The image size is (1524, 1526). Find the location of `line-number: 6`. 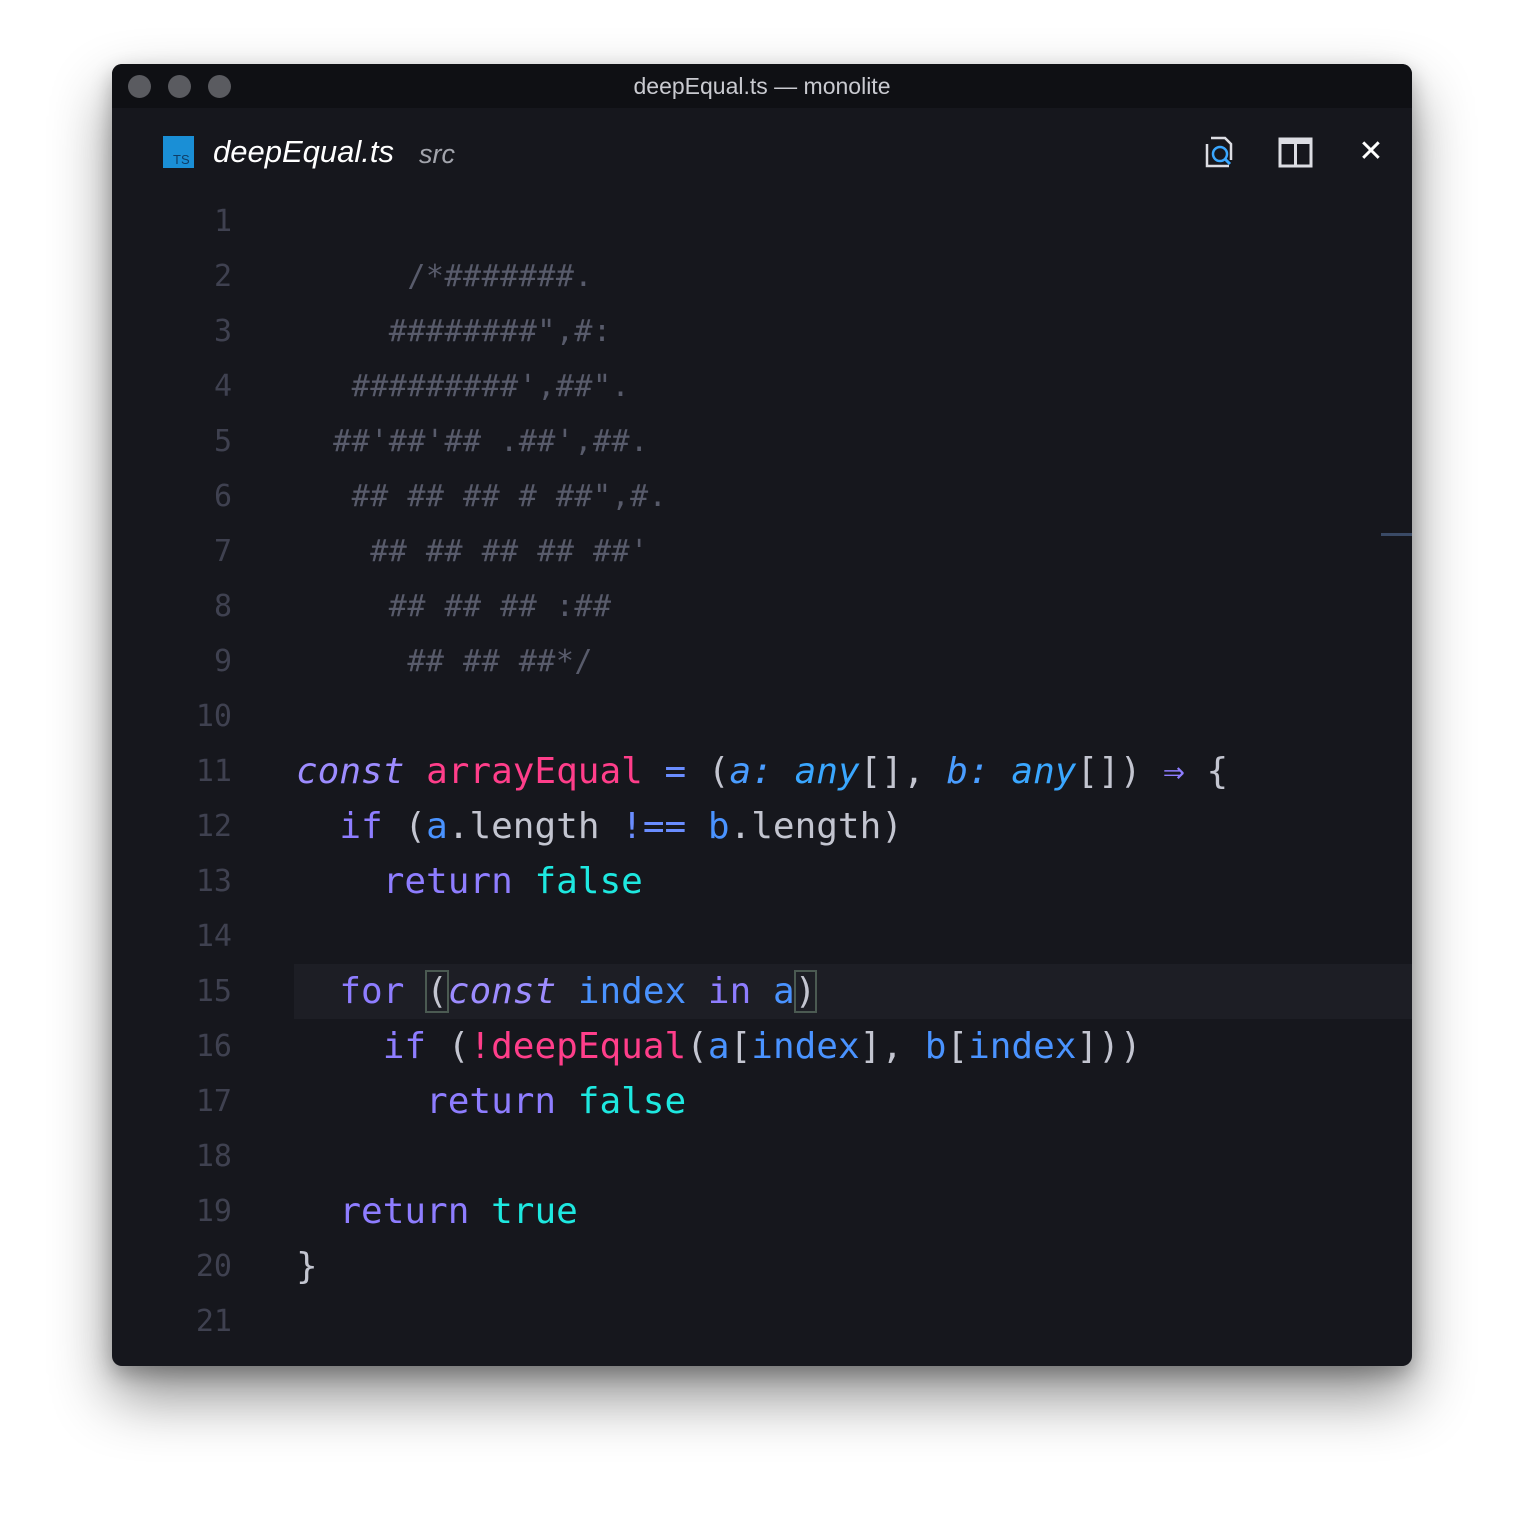

line-number: 6 is located at coordinates (222, 496).